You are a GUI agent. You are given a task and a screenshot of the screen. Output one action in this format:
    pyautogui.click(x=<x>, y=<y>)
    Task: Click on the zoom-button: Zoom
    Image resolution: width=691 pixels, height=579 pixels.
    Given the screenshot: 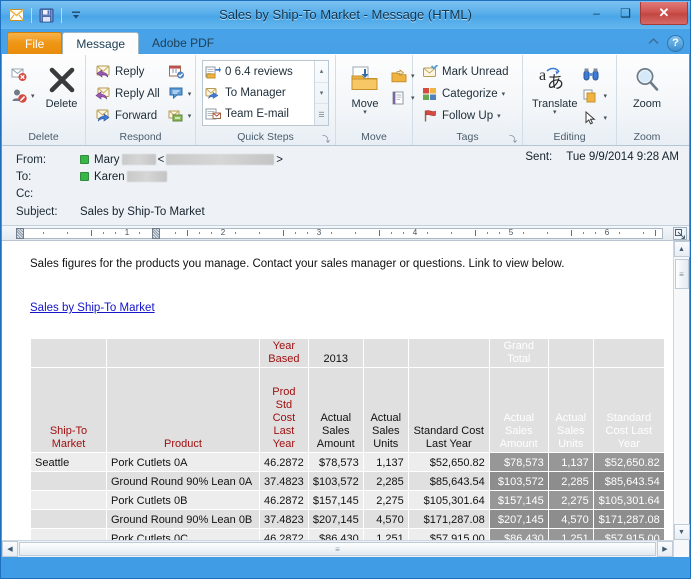 What is the action you would take?
    pyautogui.click(x=647, y=86)
    